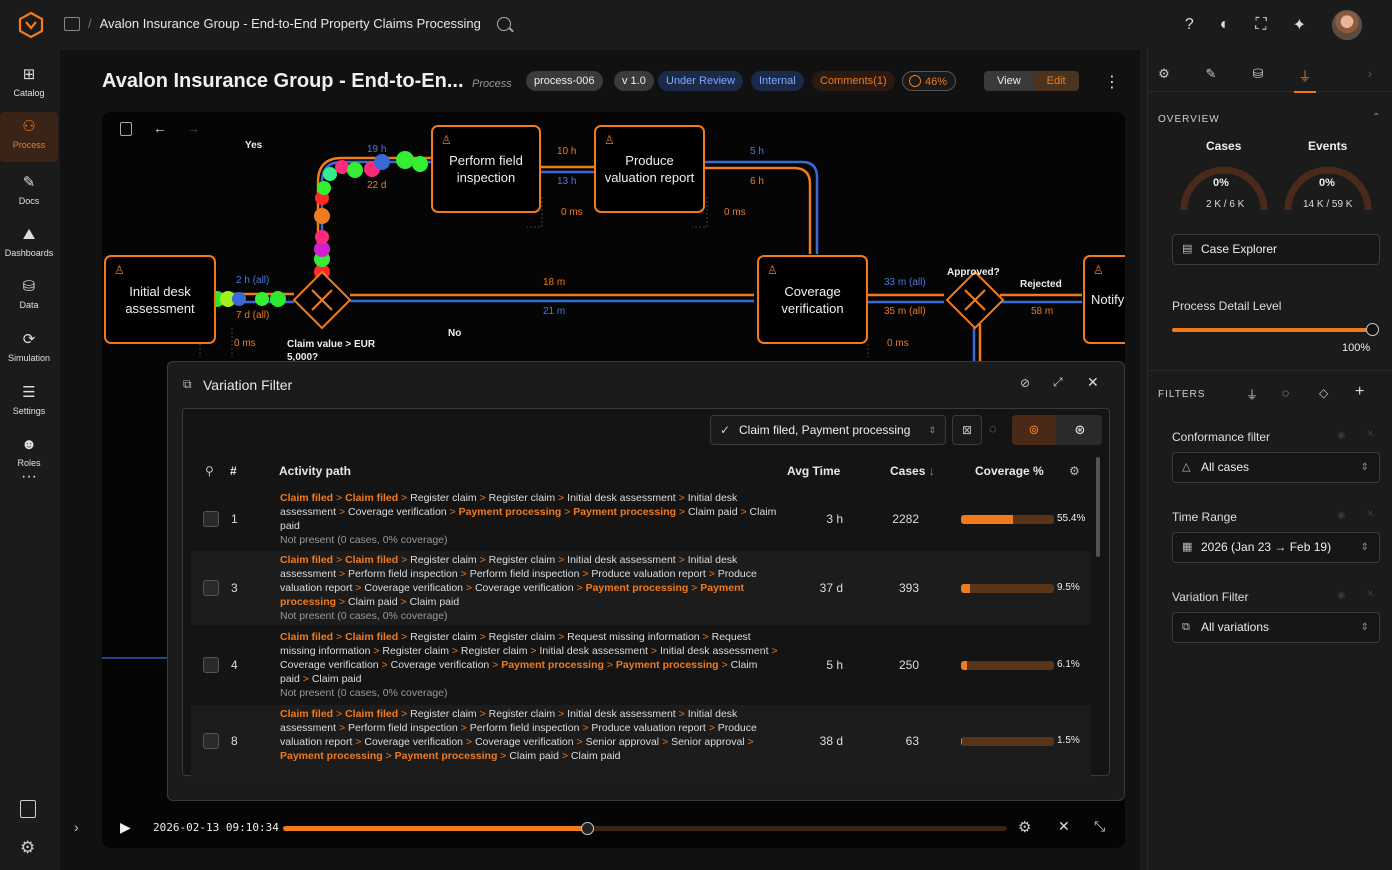 Image resolution: width=1392 pixels, height=870 pixels. I want to click on help-icon: ?, so click(1189, 25).